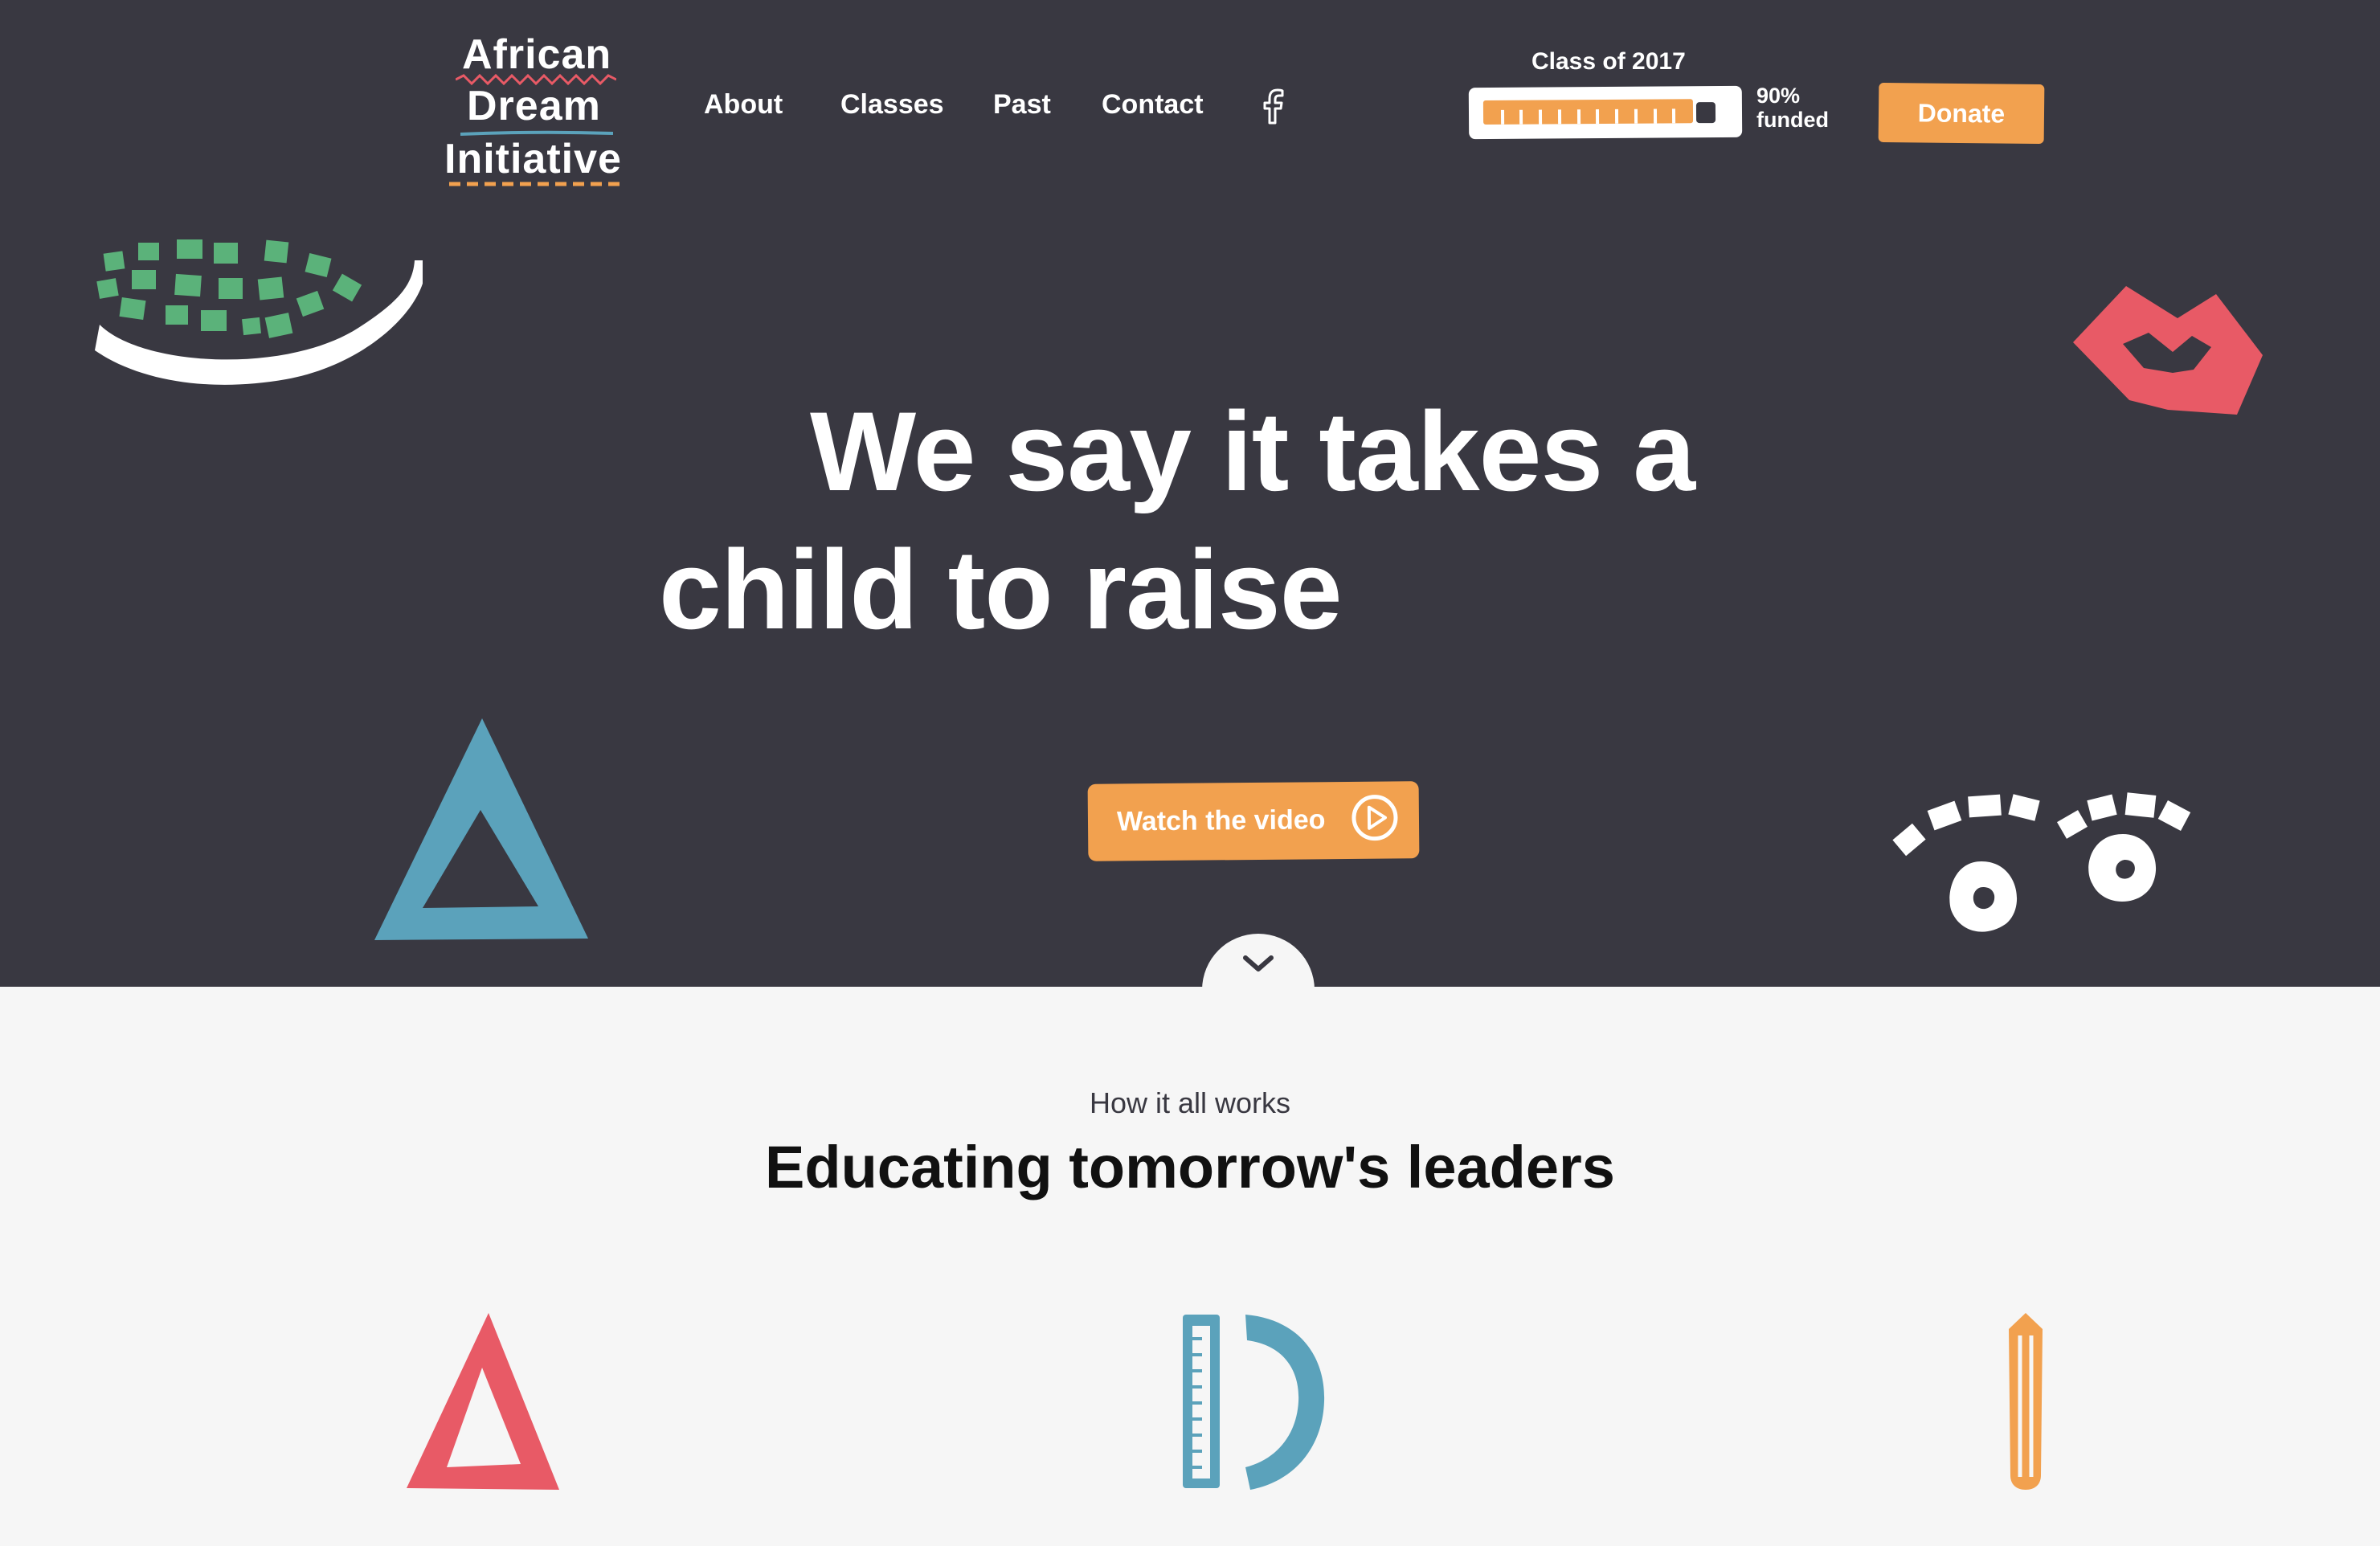 Image resolution: width=2380 pixels, height=1546 pixels. What do you see at coordinates (481, 829) in the screenshot?
I see `blue-triangle-icon` at bounding box center [481, 829].